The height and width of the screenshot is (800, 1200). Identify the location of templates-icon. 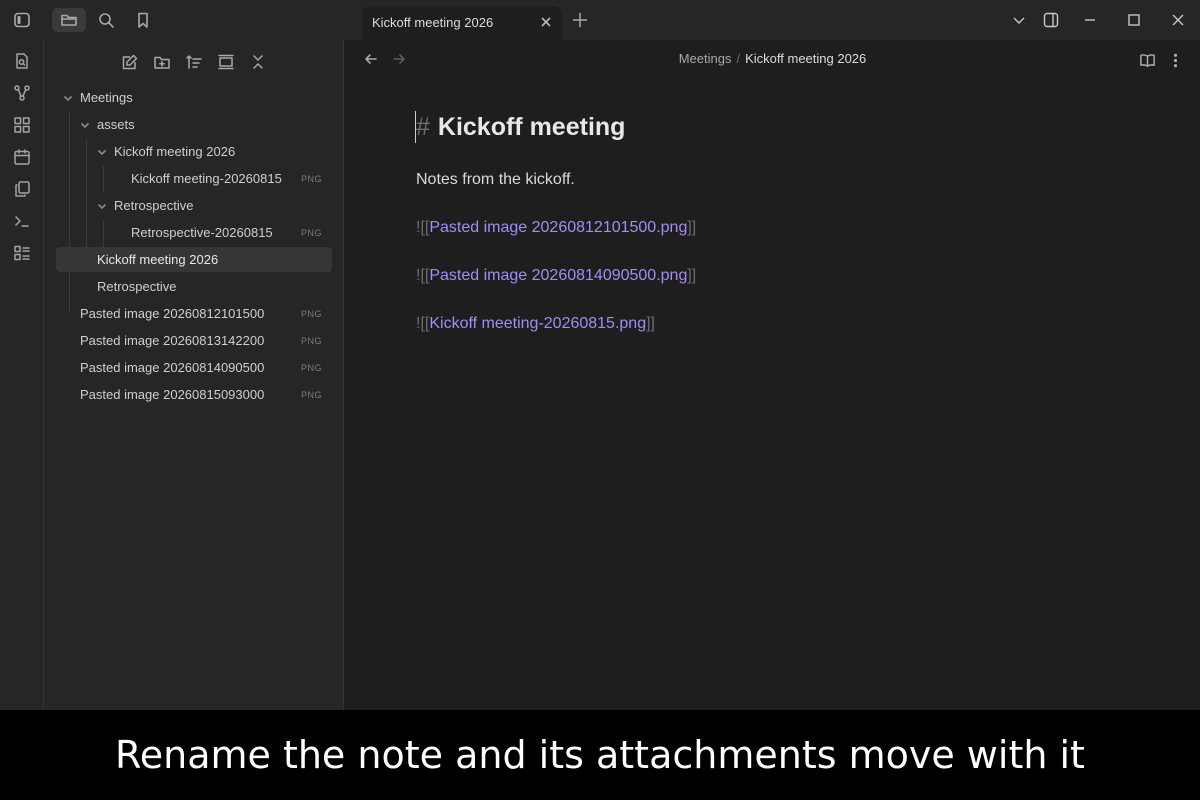
(22, 189).